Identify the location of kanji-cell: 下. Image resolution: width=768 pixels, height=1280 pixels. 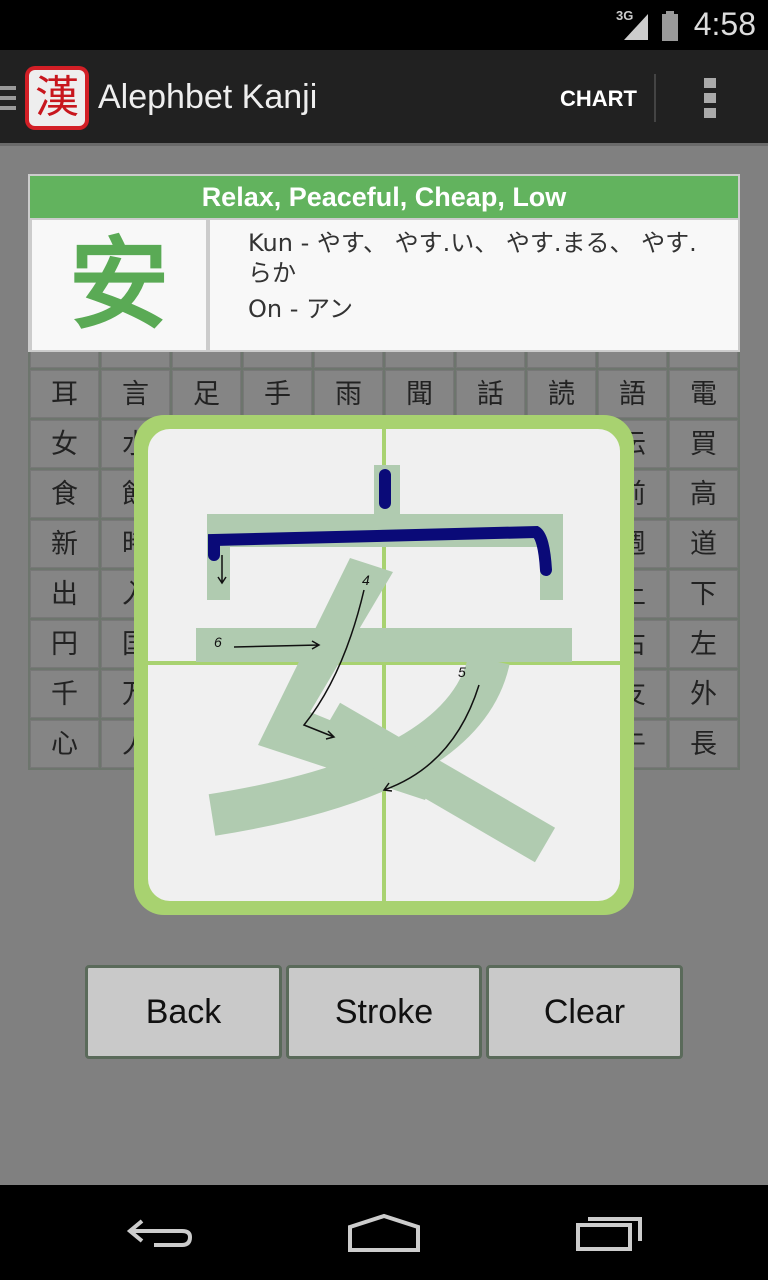
(703, 594).